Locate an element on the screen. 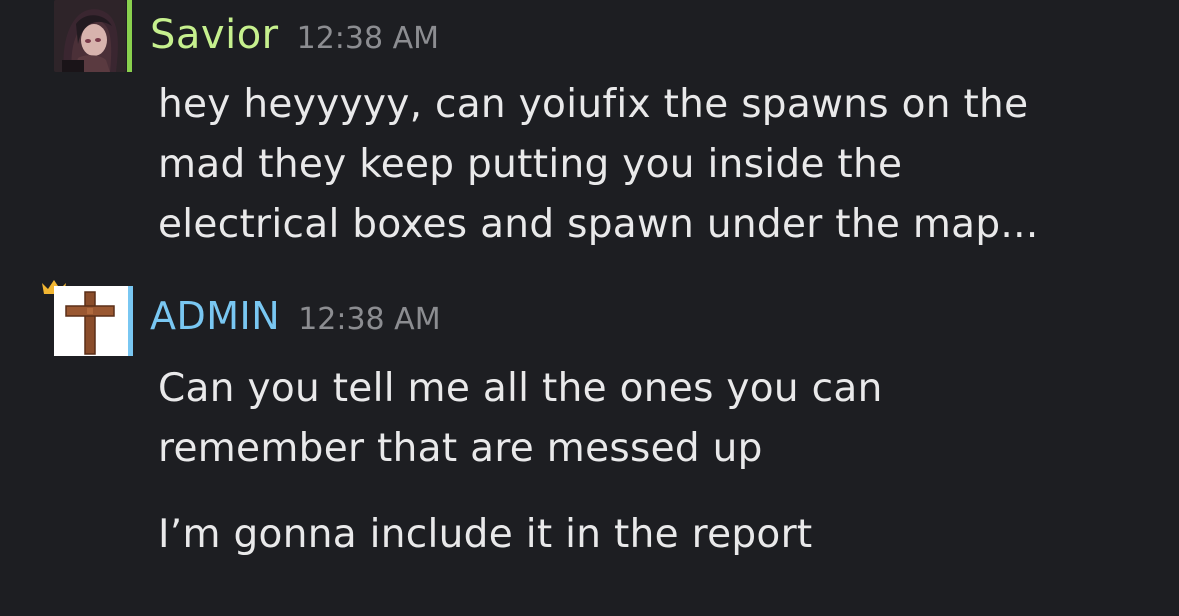  avatar-image is located at coordinates (90, 36).